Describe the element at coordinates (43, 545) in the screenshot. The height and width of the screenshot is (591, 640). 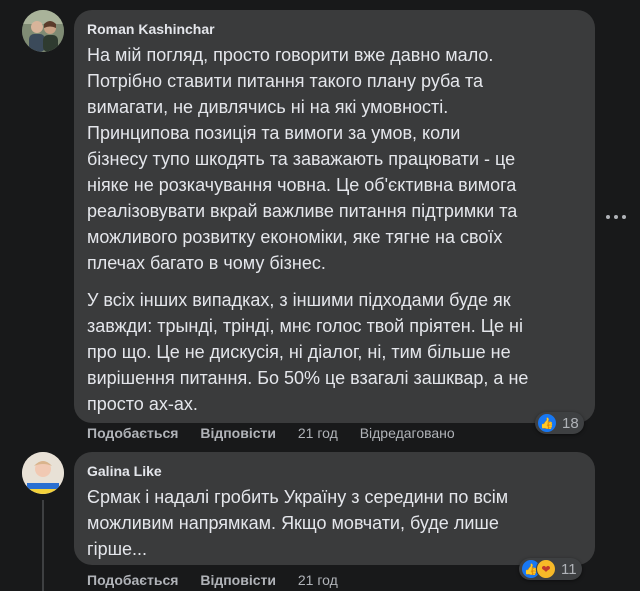
I see `thread-line` at that location.